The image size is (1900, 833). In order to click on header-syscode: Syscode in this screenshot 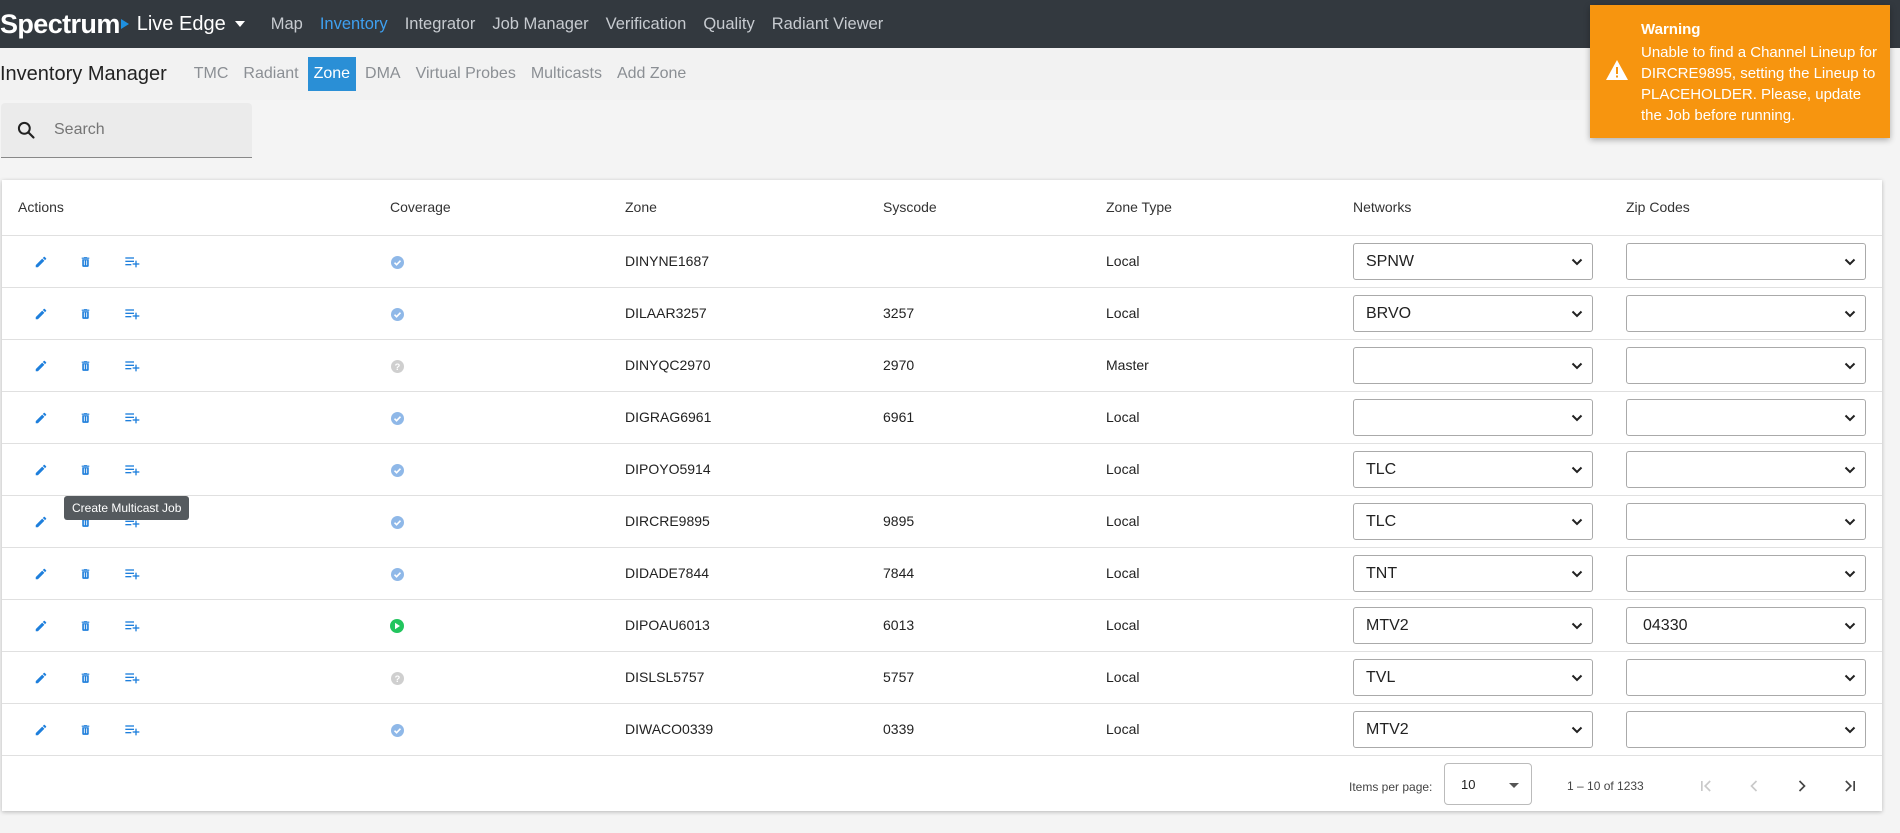, I will do `click(910, 207)`.